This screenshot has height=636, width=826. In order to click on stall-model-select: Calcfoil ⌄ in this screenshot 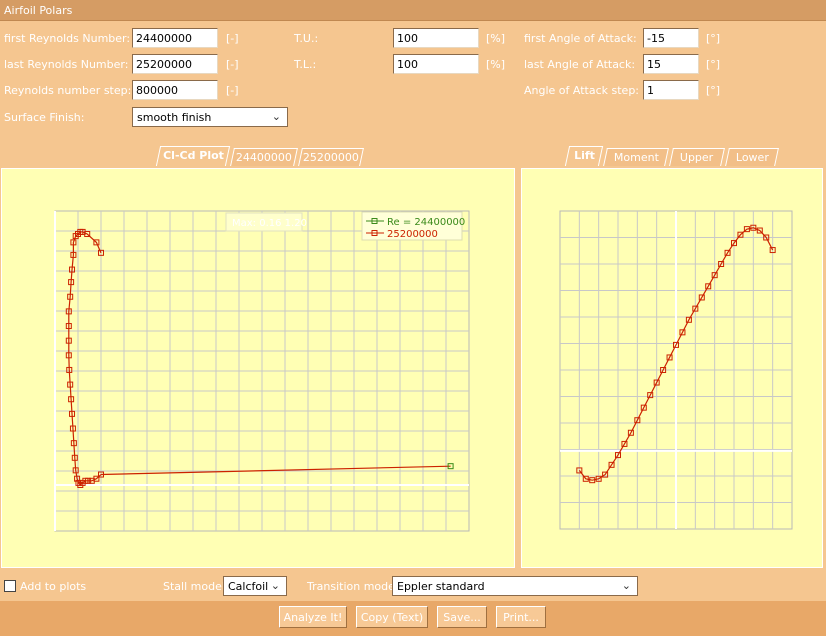, I will do `click(255, 586)`.